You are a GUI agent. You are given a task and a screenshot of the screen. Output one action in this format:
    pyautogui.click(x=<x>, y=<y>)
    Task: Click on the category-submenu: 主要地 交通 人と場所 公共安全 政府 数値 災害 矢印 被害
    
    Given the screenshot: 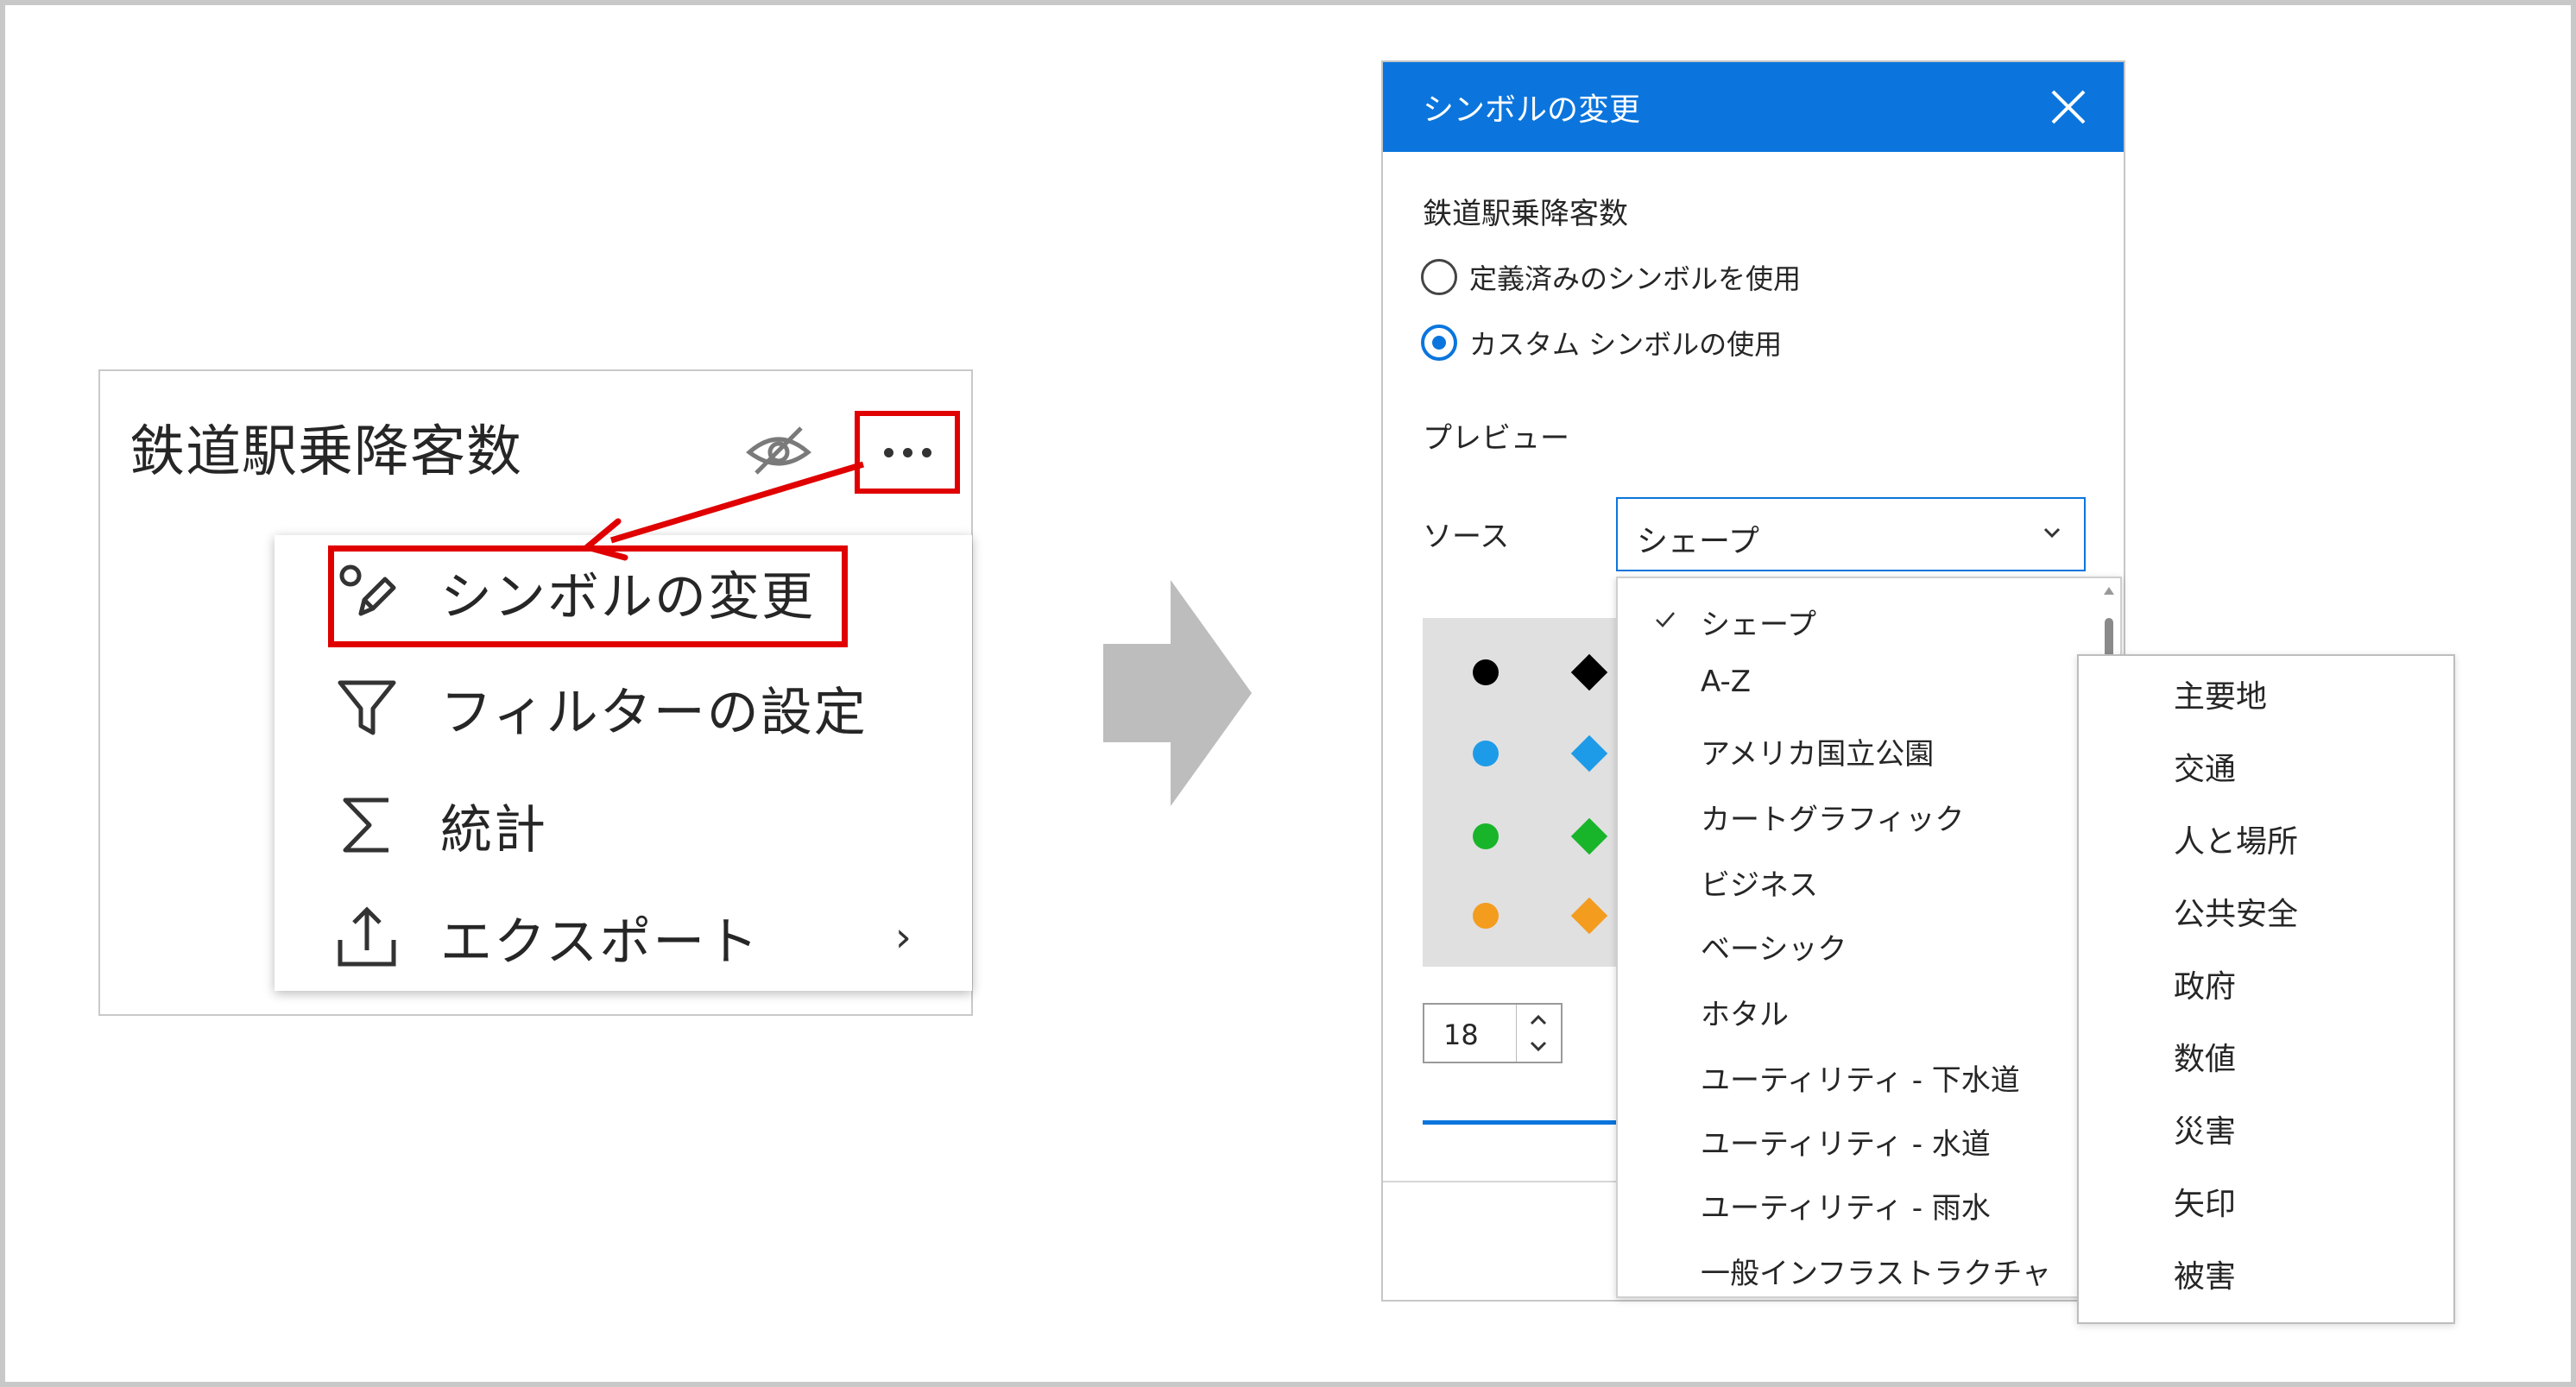 What is the action you would take?
    pyautogui.click(x=2266, y=989)
    